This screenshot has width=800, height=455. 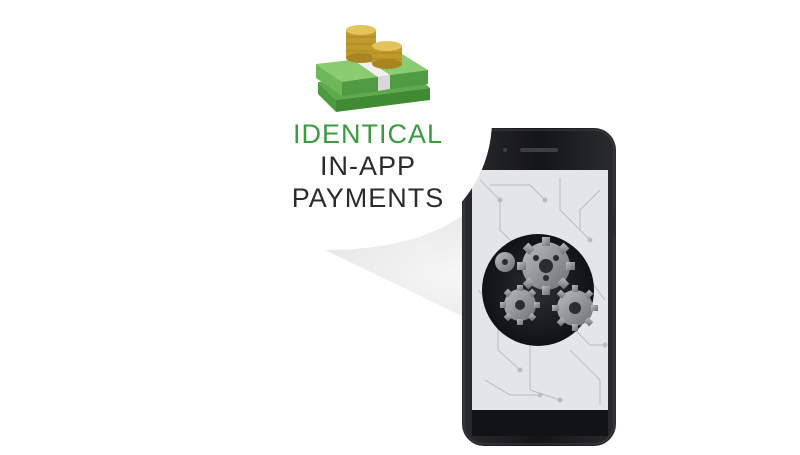 I want to click on caption-line-payments: PAYMENTS, so click(x=368, y=198).